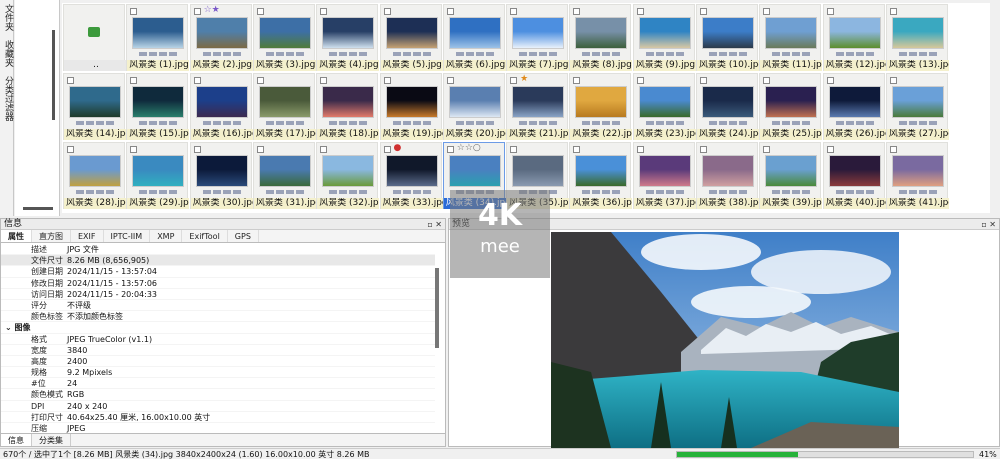  I want to click on preview-panel-controls: ▫ ✕, so click(988, 224).